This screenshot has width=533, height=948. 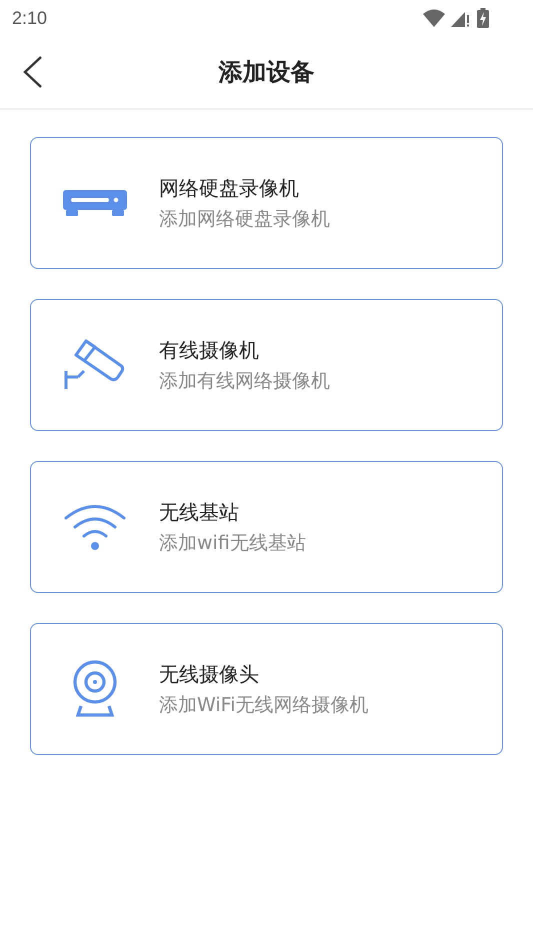 What do you see at coordinates (434, 18) in the screenshot?
I see `wifi-signal-icon` at bounding box center [434, 18].